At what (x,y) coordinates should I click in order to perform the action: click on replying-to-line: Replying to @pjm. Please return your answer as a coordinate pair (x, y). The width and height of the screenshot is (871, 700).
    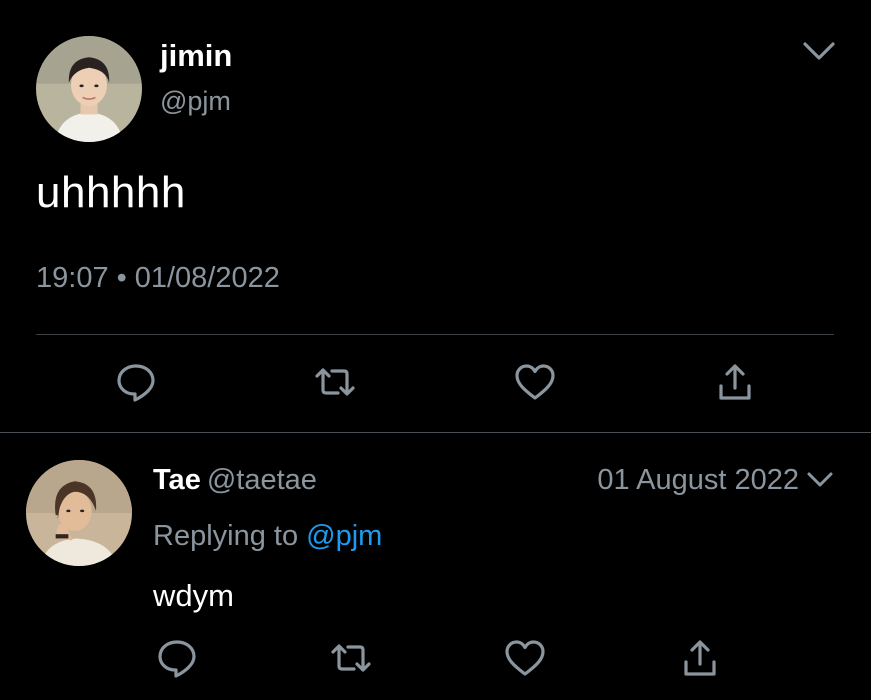
    Looking at the image, I should click on (267, 536).